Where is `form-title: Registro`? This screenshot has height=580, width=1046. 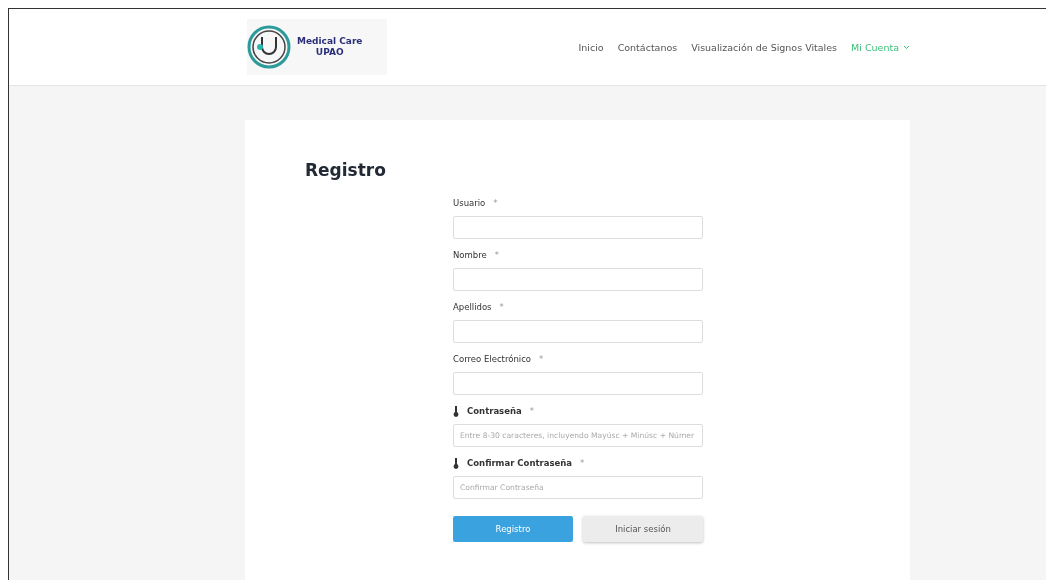
form-title: Registro is located at coordinates (346, 170).